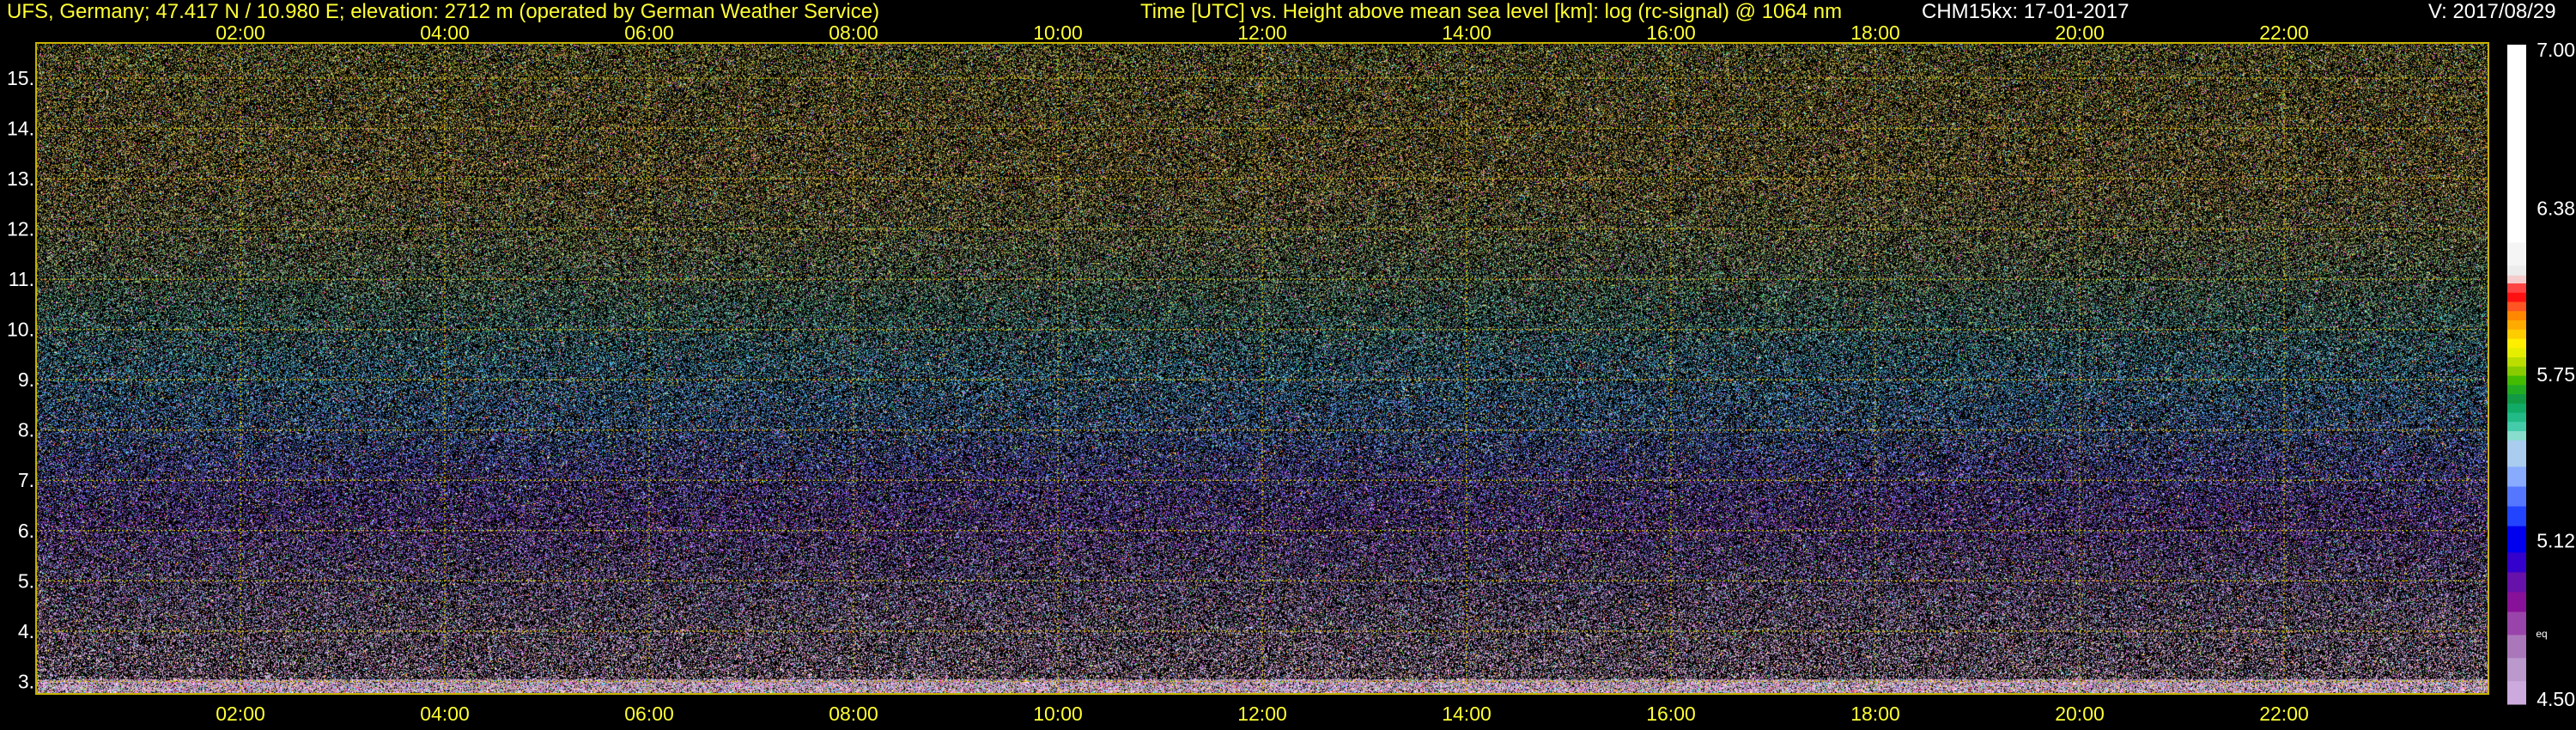 The image size is (2576, 730). Describe the element at coordinates (2284, 32) in the screenshot. I see `x-tick-label-top: 22:00` at that location.